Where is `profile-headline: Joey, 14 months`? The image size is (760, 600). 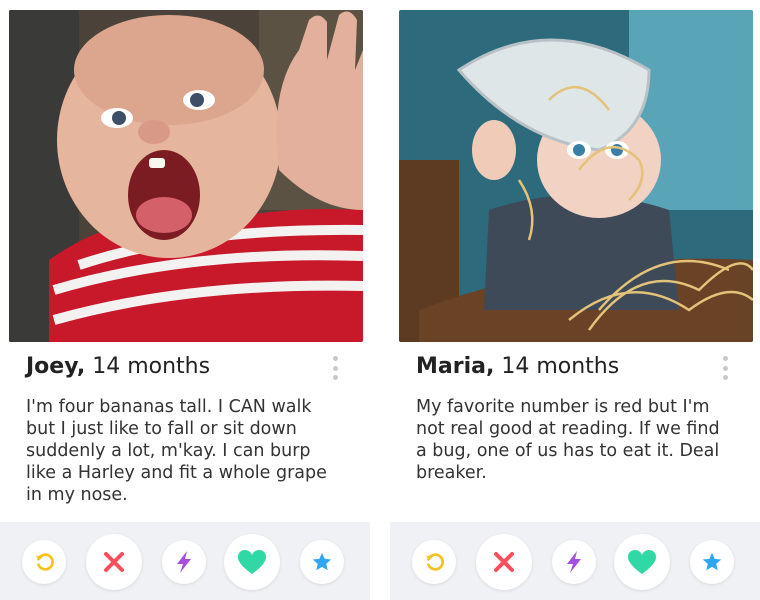
profile-headline: Joey, 14 months is located at coordinates (189, 367).